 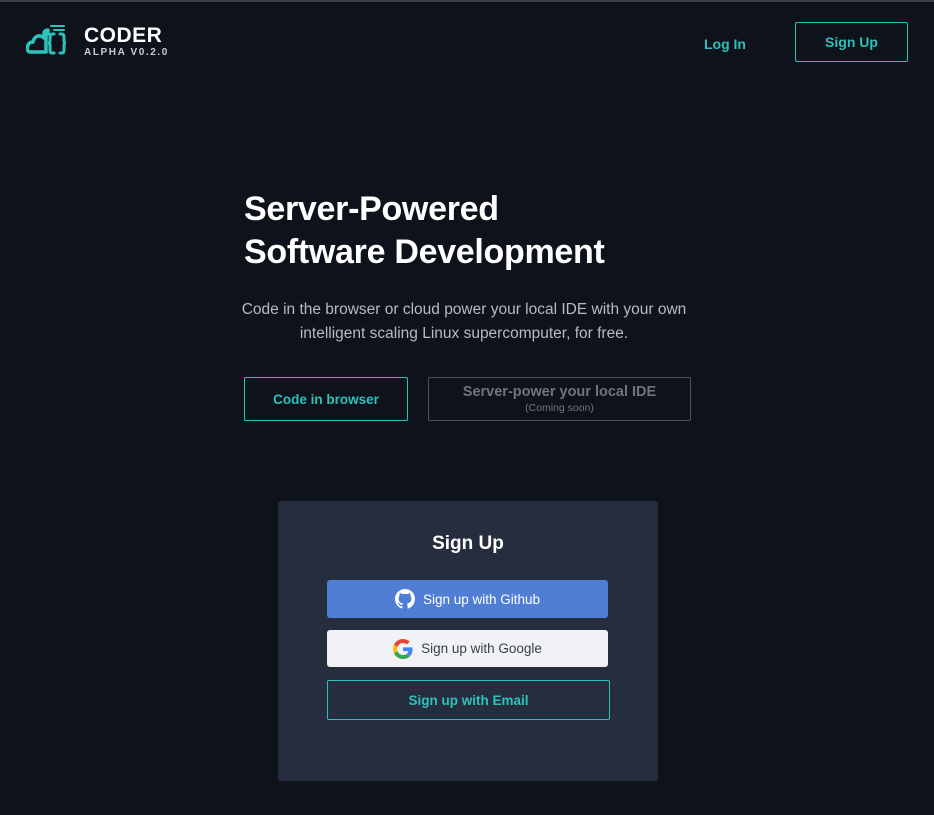 I want to click on google-icon, so click(x=403, y=648).